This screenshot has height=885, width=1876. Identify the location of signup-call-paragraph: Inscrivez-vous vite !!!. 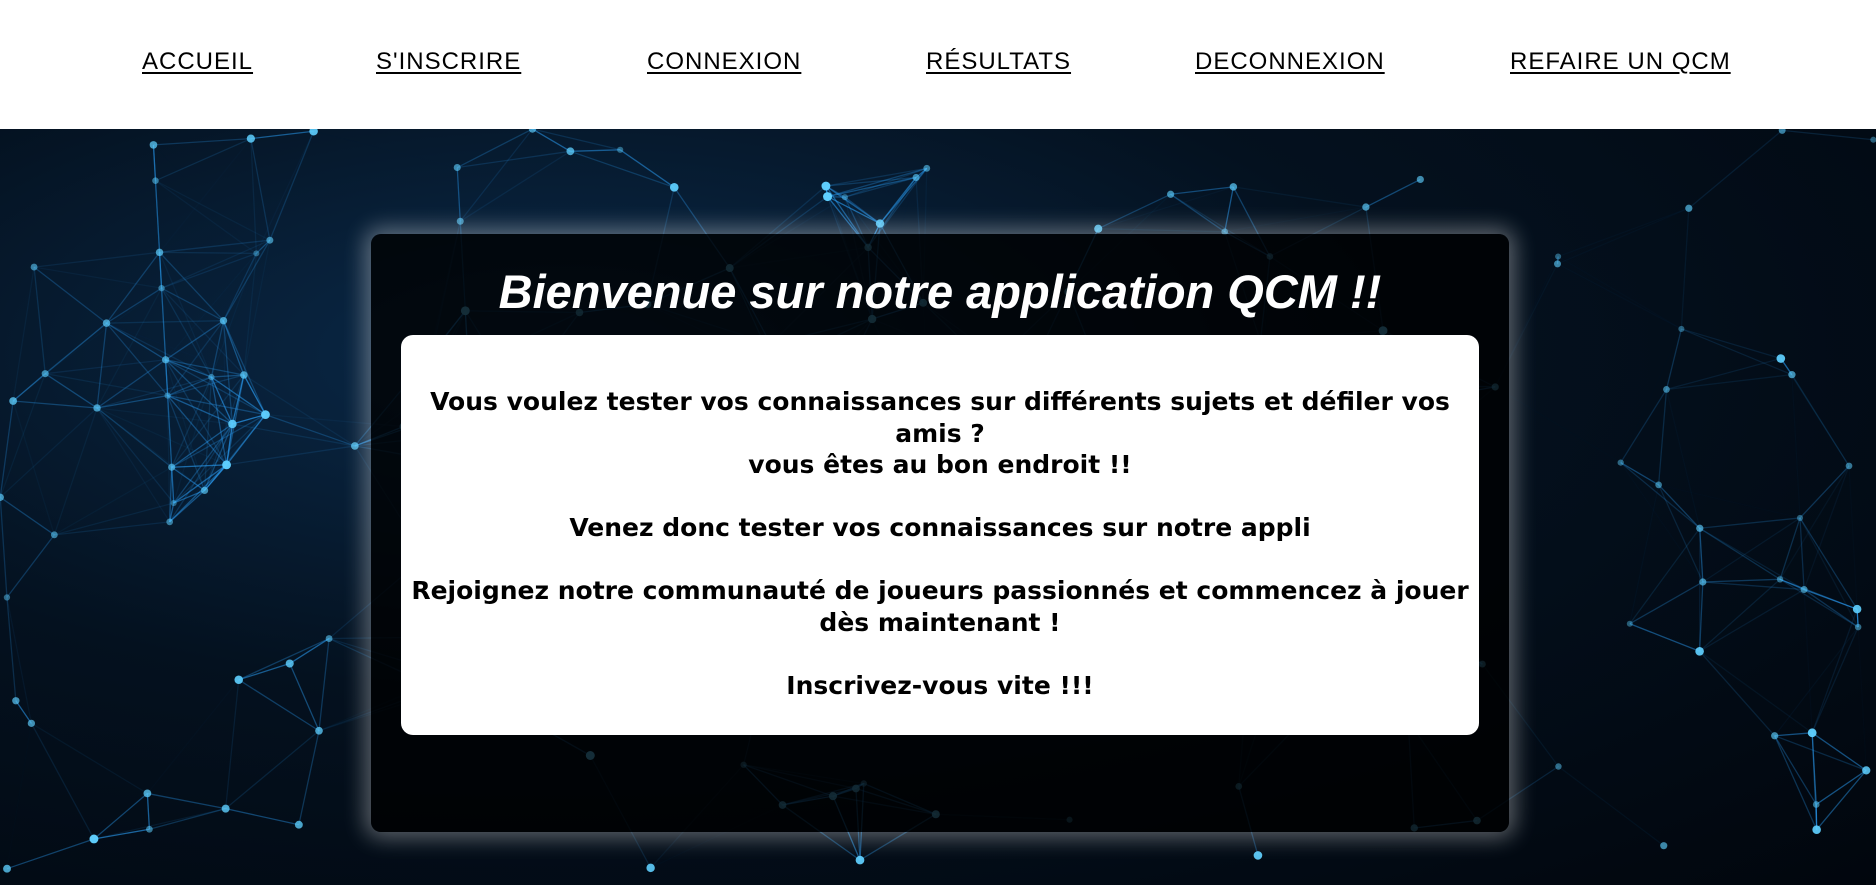
(940, 685).